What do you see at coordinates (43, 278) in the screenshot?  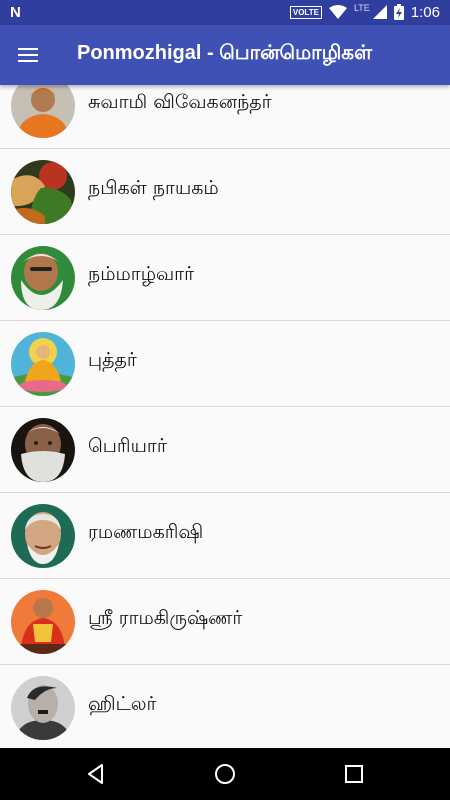 I see `nammalvar-avatar` at bounding box center [43, 278].